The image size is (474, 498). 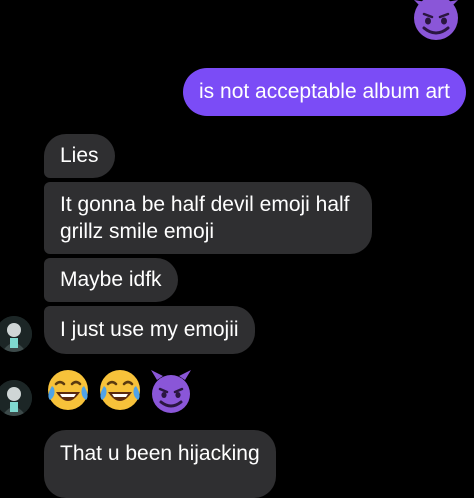 I want to click on incoming-message: That u been hijacking, so click(x=160, y=464).